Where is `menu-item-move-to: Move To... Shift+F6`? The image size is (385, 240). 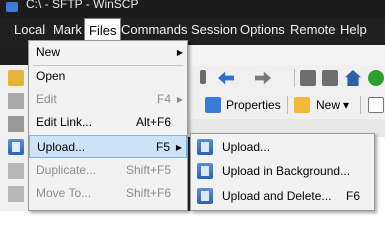 menu-item-move-to: Move To... Shift+F6 is located at coordinates (108, 193).